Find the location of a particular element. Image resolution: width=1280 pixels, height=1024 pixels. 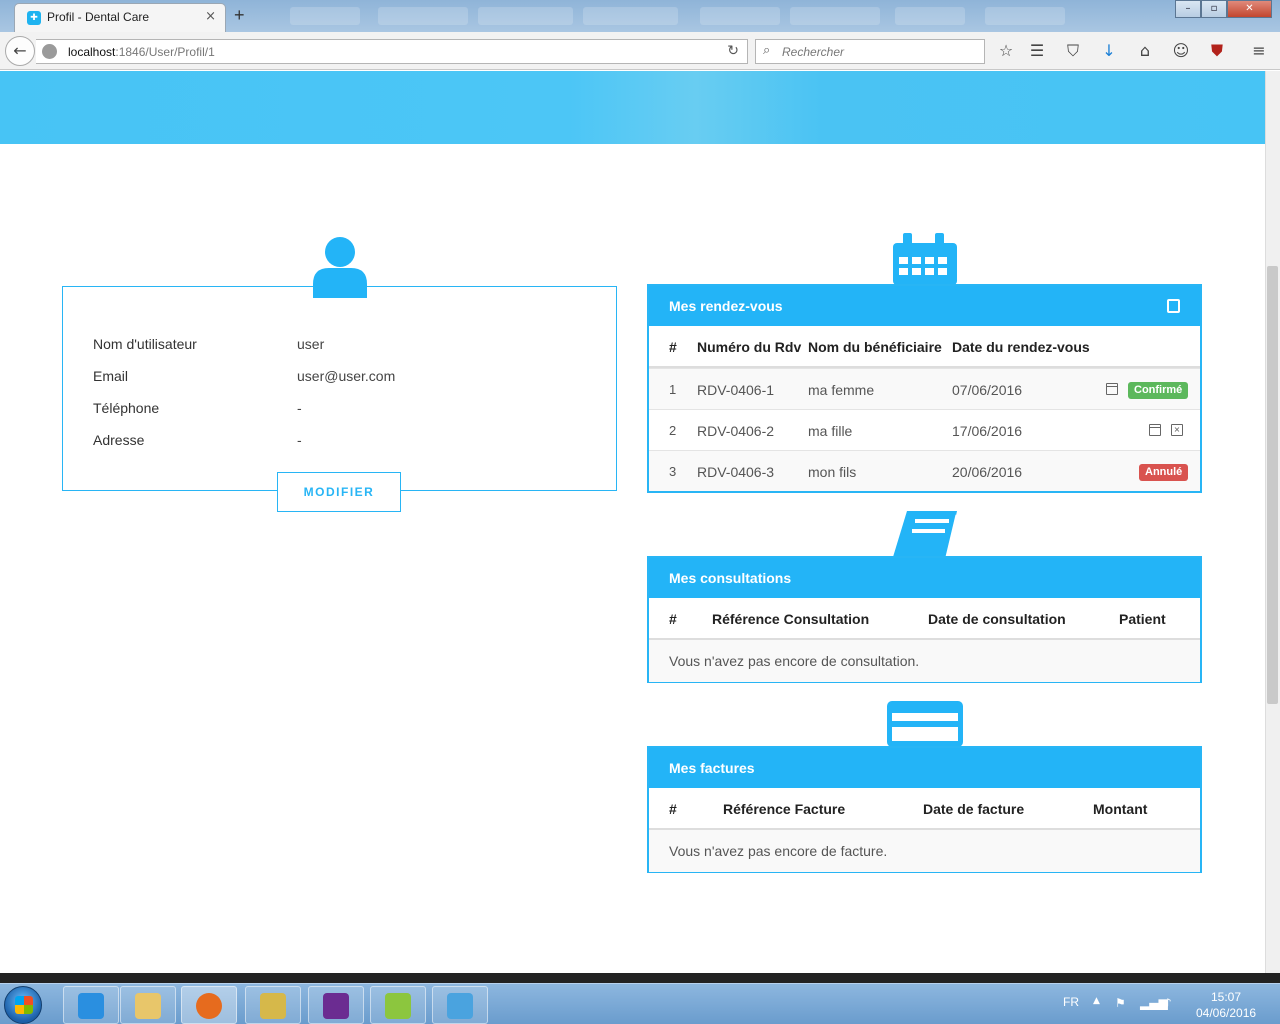

home-icon: ⌂ is located at coordinates (1145, 50).